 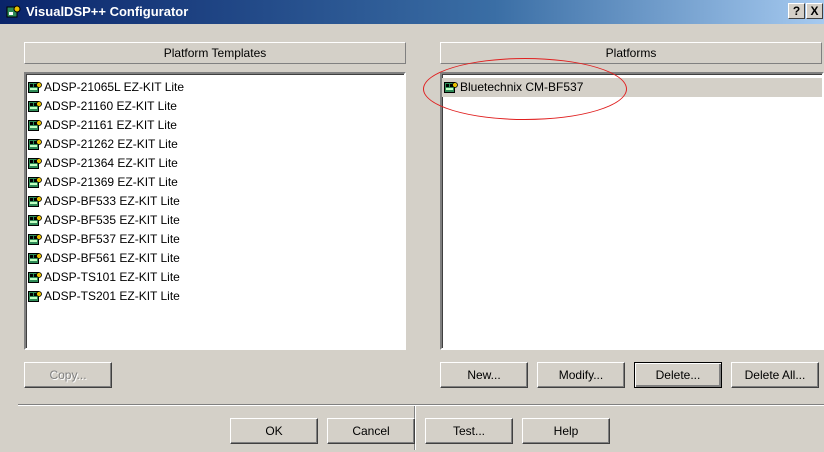 I want to click on template-item: ADSP-BF537 EZ-KIT Lite, so click(x=215, y=239).